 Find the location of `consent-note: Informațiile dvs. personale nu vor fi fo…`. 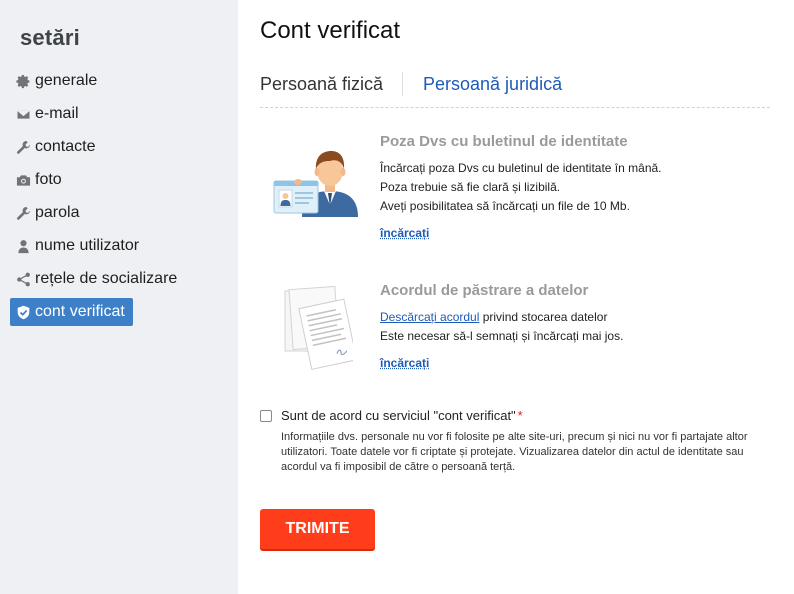

consent-note: Informațiile dvs. personale nu vor fi fo… is located at coordinates (514, 452).